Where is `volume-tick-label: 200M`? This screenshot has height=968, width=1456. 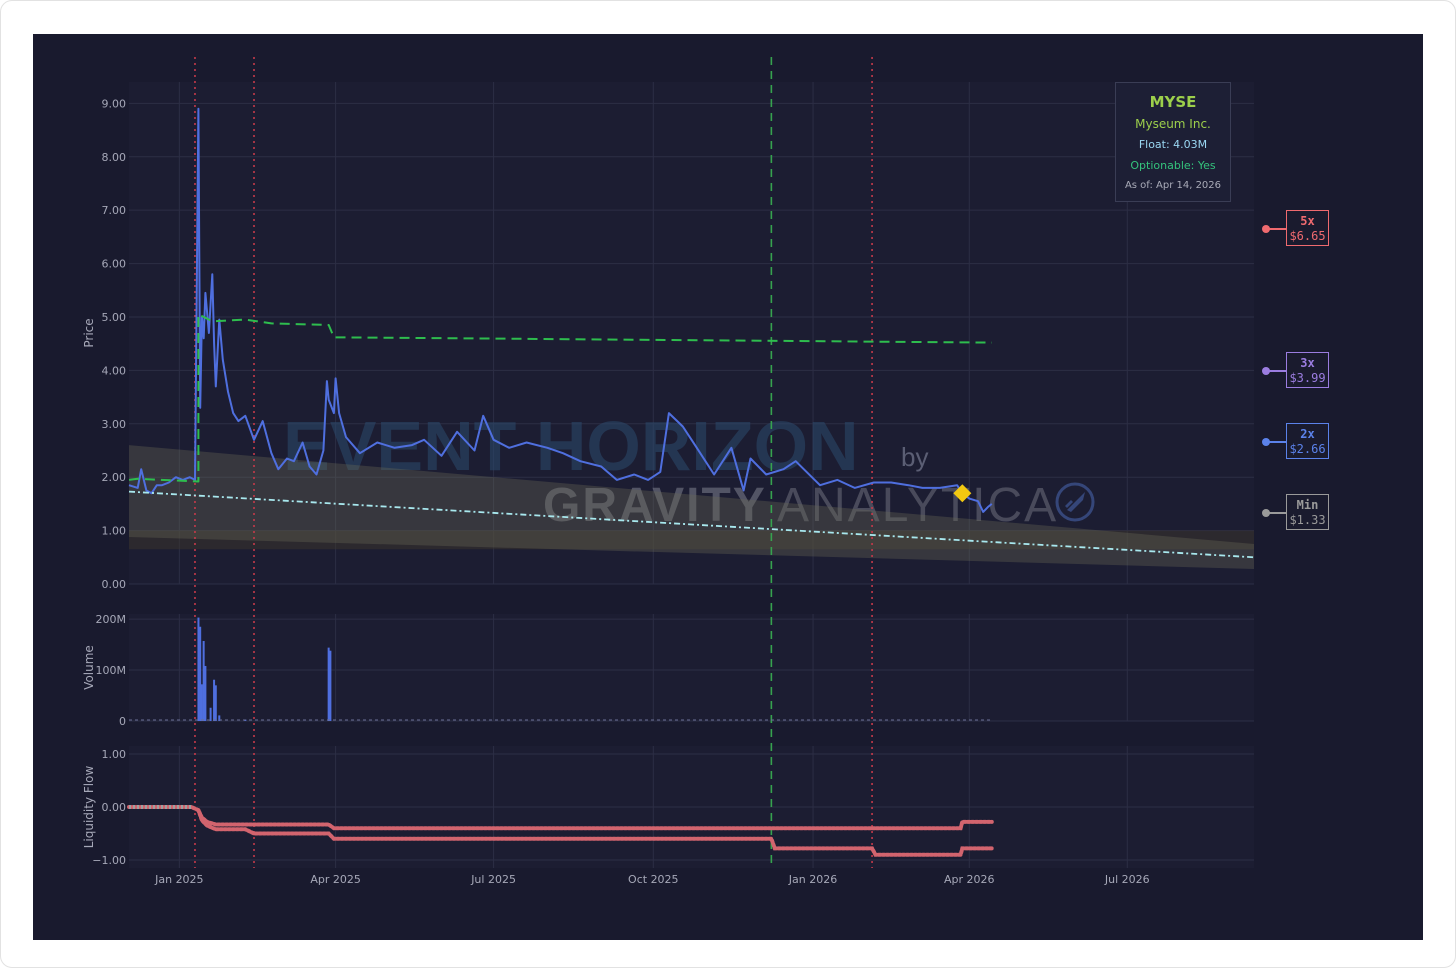
volume-tick-label: 200M is located at coordinates (111, 619).